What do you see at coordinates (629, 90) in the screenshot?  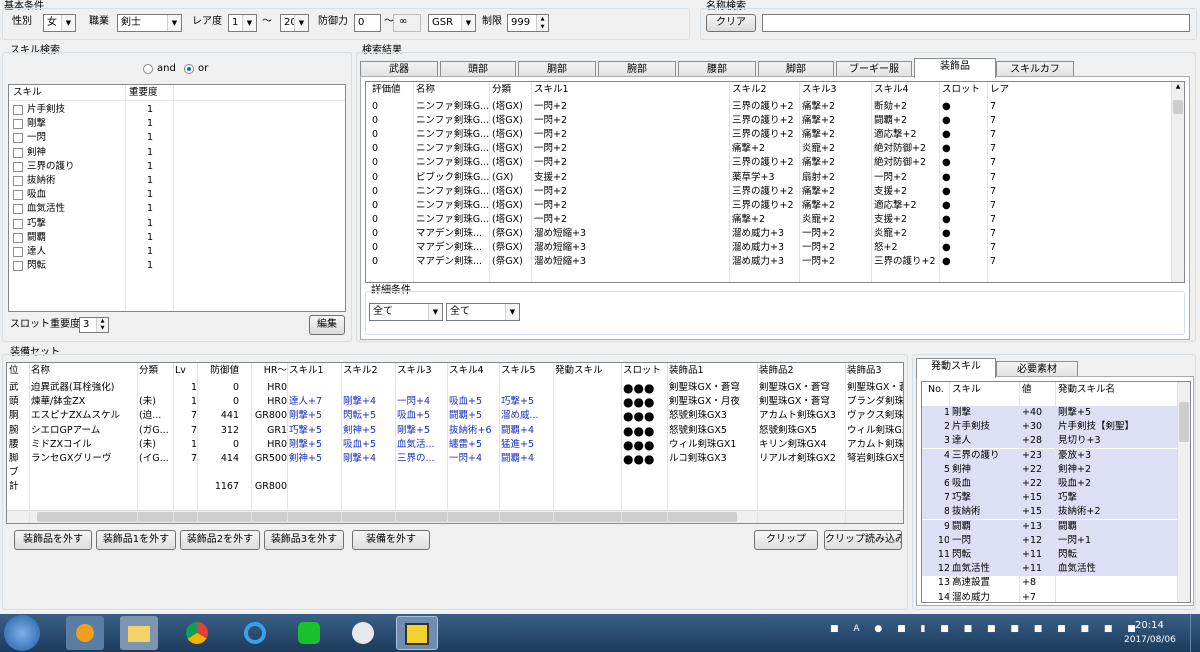 I see `results-col-header: スキル1` at bounding box center [629, 90].